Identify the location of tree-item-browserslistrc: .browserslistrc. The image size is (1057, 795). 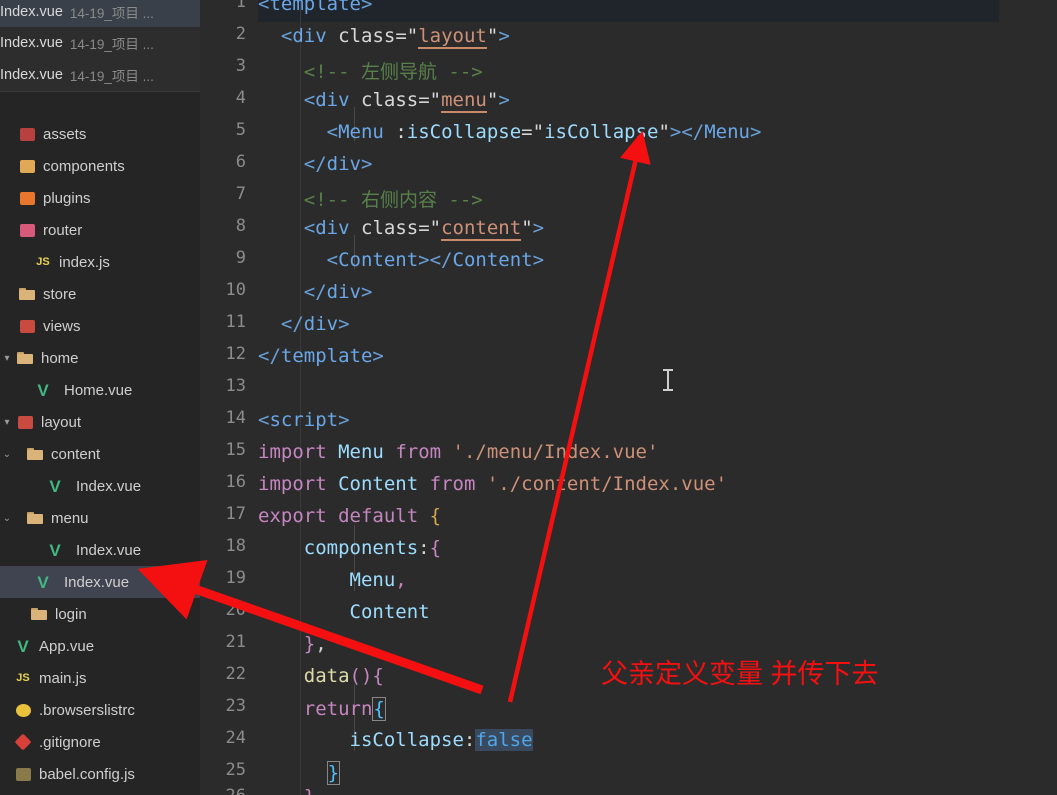
(100, 710).